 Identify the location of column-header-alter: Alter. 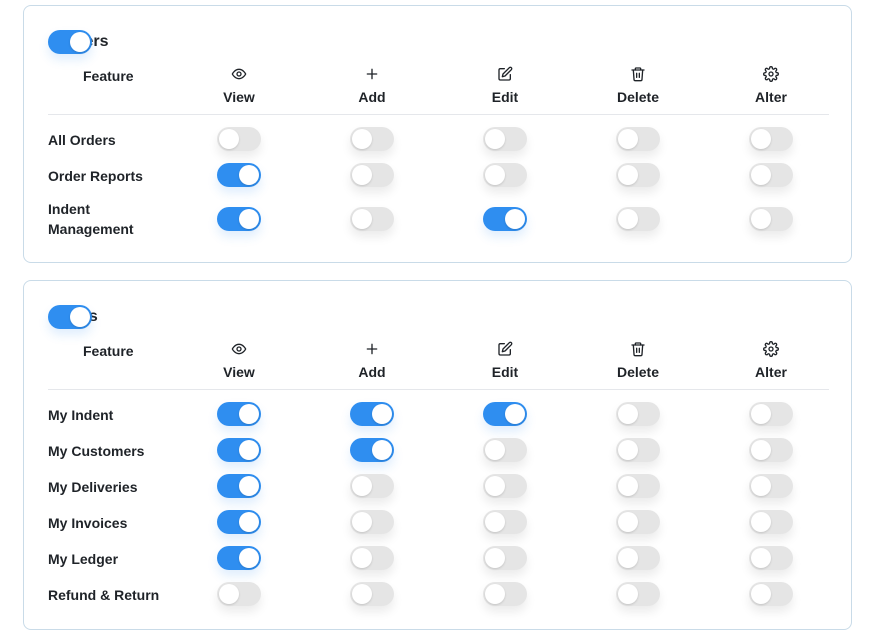
(771, 85).